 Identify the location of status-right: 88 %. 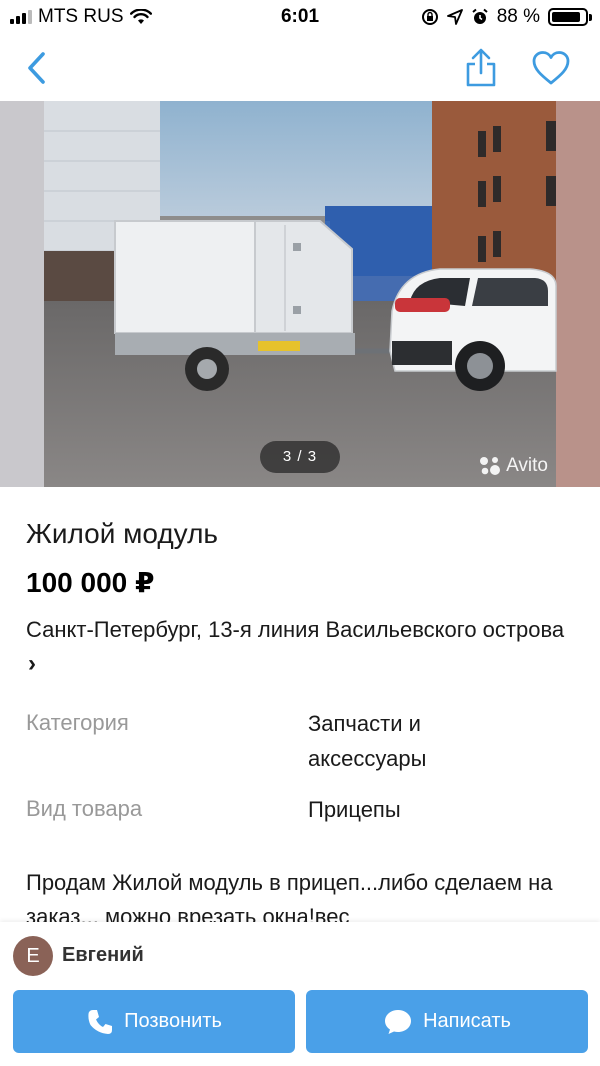
(506, 17).